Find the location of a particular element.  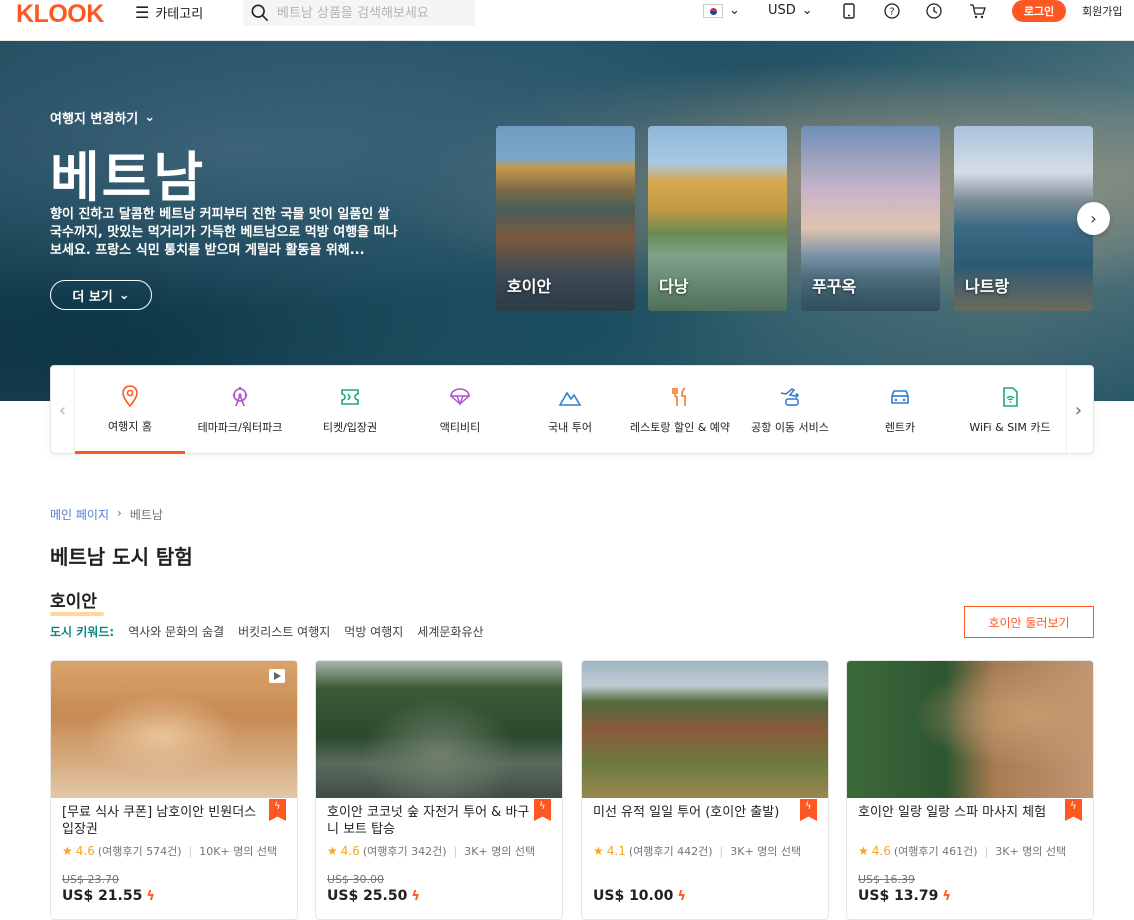

tab-theme-park: 테마파크/워터파크 is located at coordinates (240, 410).